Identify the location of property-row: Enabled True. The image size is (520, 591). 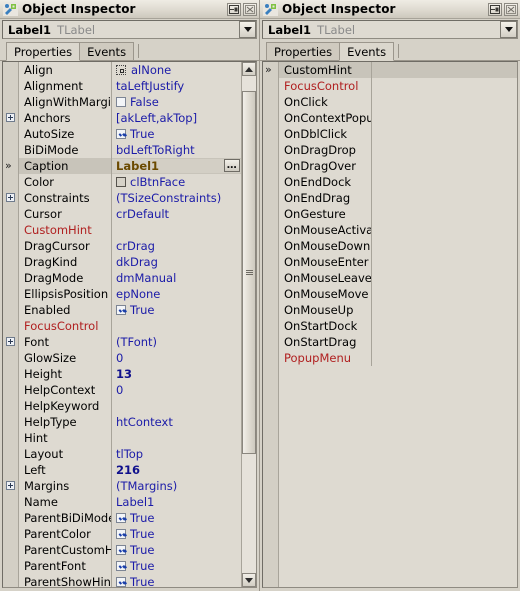
(130, 310).